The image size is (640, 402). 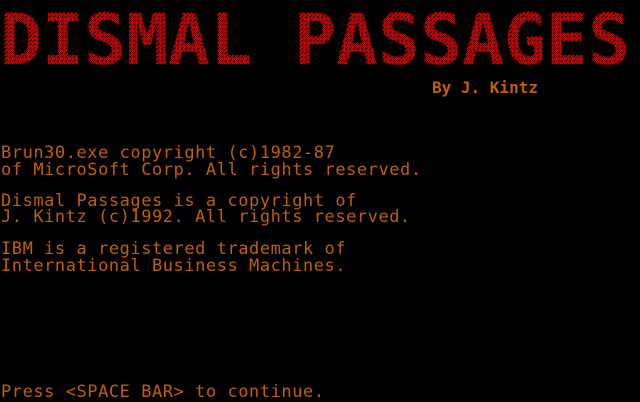 I want to click on author-byline: By J. Kintz, so click(x=485, y=87).